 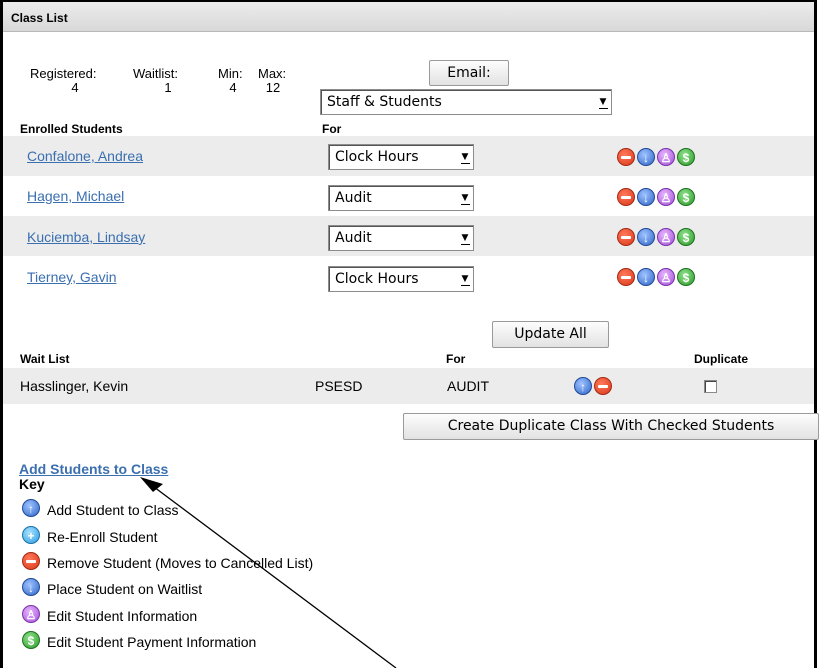 I want to click on annotation-arrow, so click(x=268, y=572).